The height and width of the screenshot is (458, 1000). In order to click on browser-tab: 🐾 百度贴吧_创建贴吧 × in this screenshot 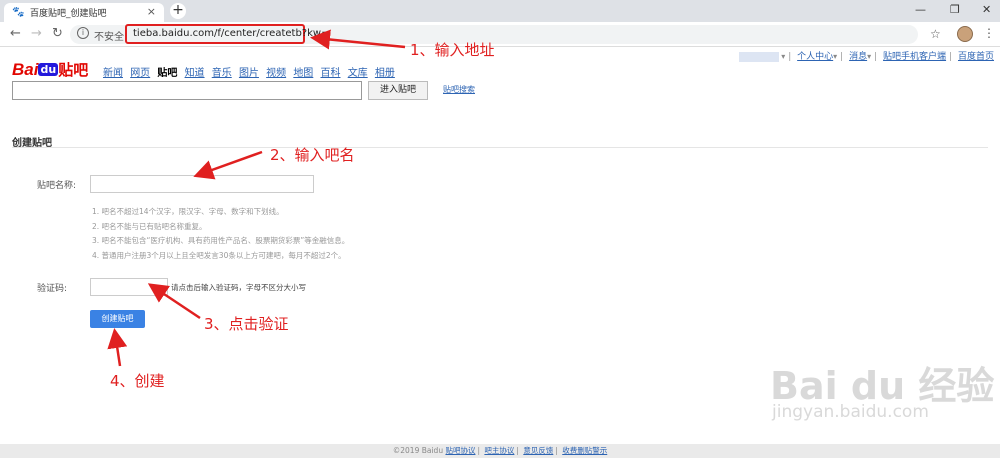, I will do `click(84, 12)`.